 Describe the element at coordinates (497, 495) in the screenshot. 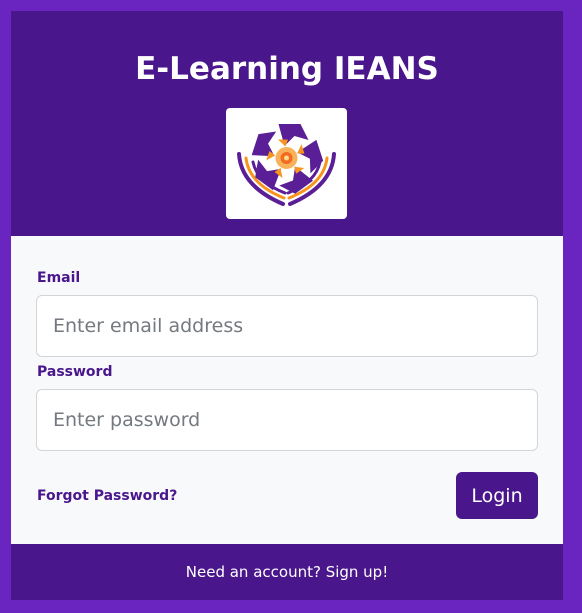

I see `login-button: Login` at that location.